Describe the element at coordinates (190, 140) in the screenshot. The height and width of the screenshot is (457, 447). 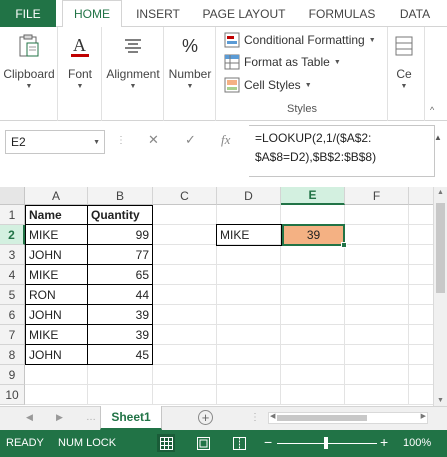
I see `enter-icon: ✓` at that location.